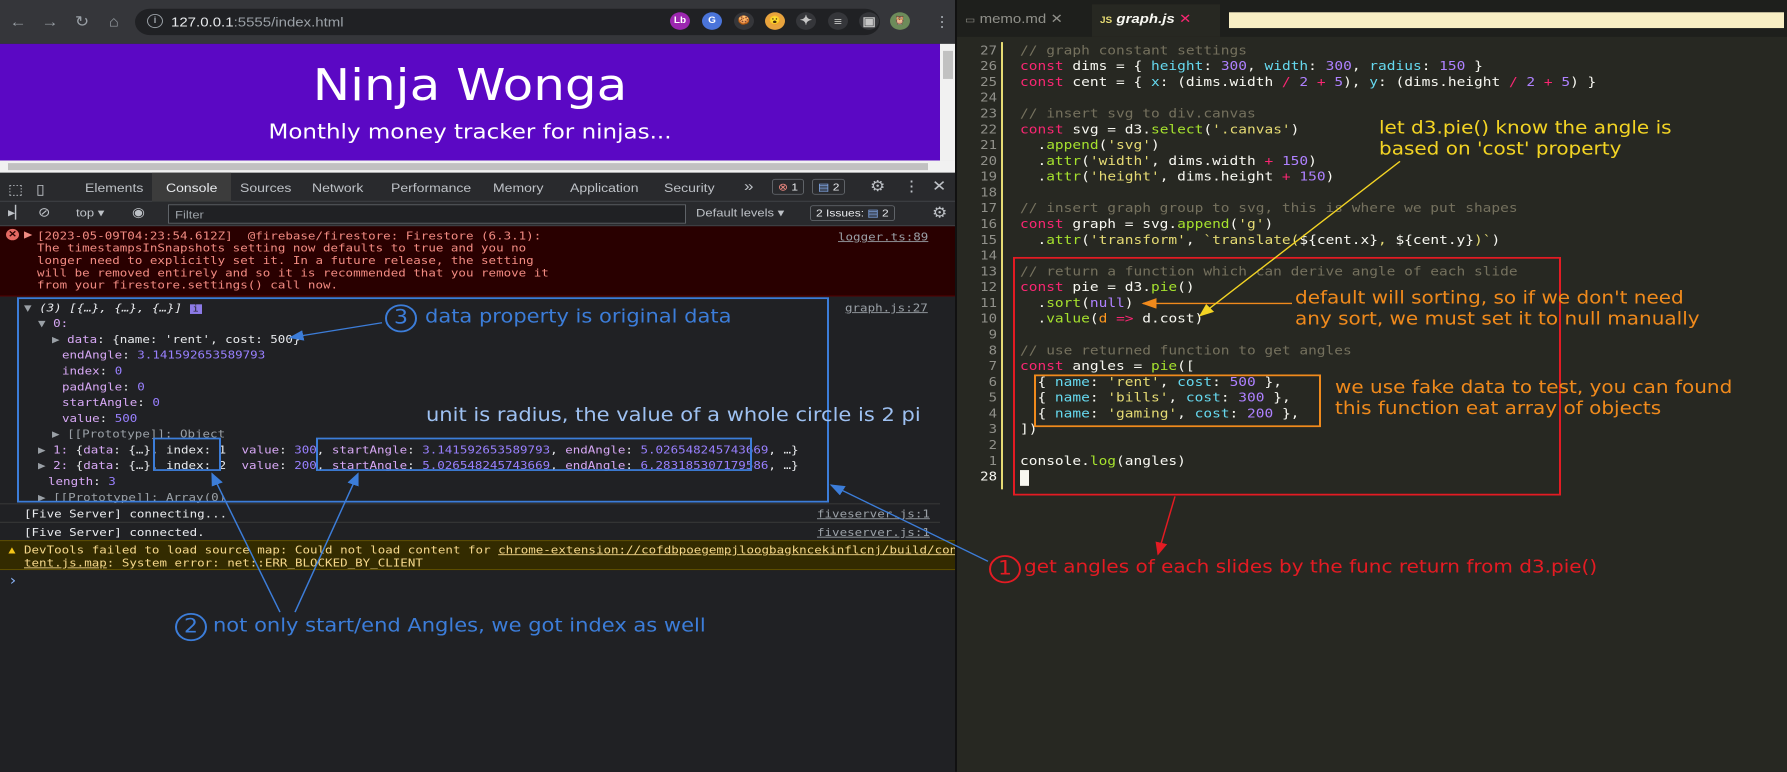  What do you see at coordinates (1165, 526) in the screenshot?
I see `arrow-from-box` at bounding box center [1165, 526].